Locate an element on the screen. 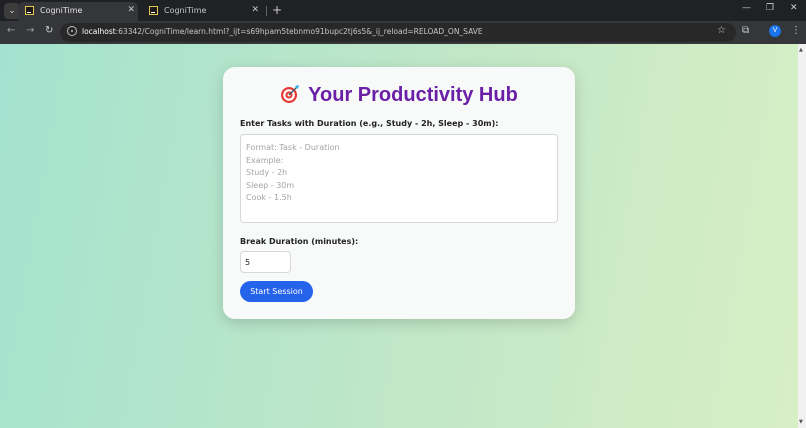 The width and height of the screenshot is (806, 428). avatar: V is located at coordinates (775, 31).